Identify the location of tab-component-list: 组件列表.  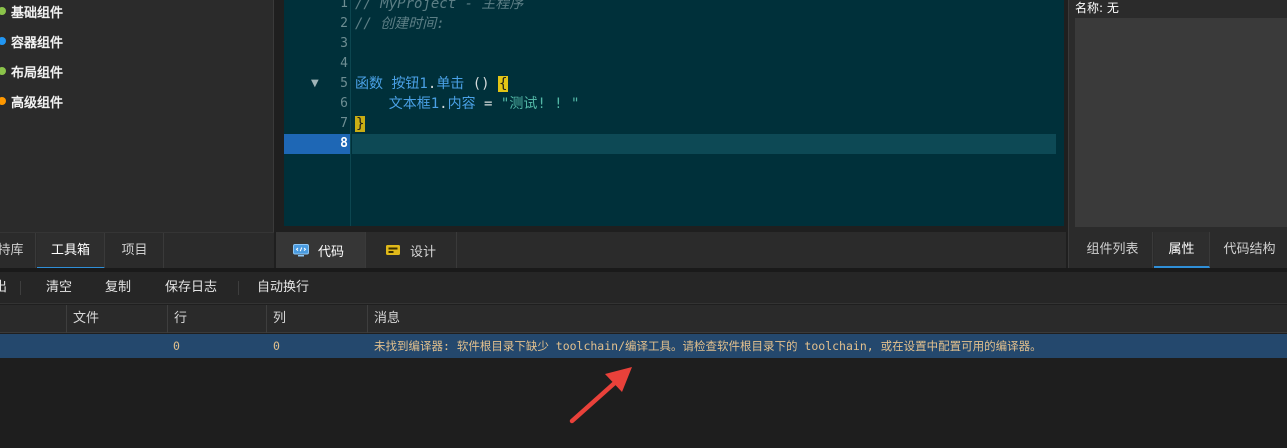
(1113, 250).